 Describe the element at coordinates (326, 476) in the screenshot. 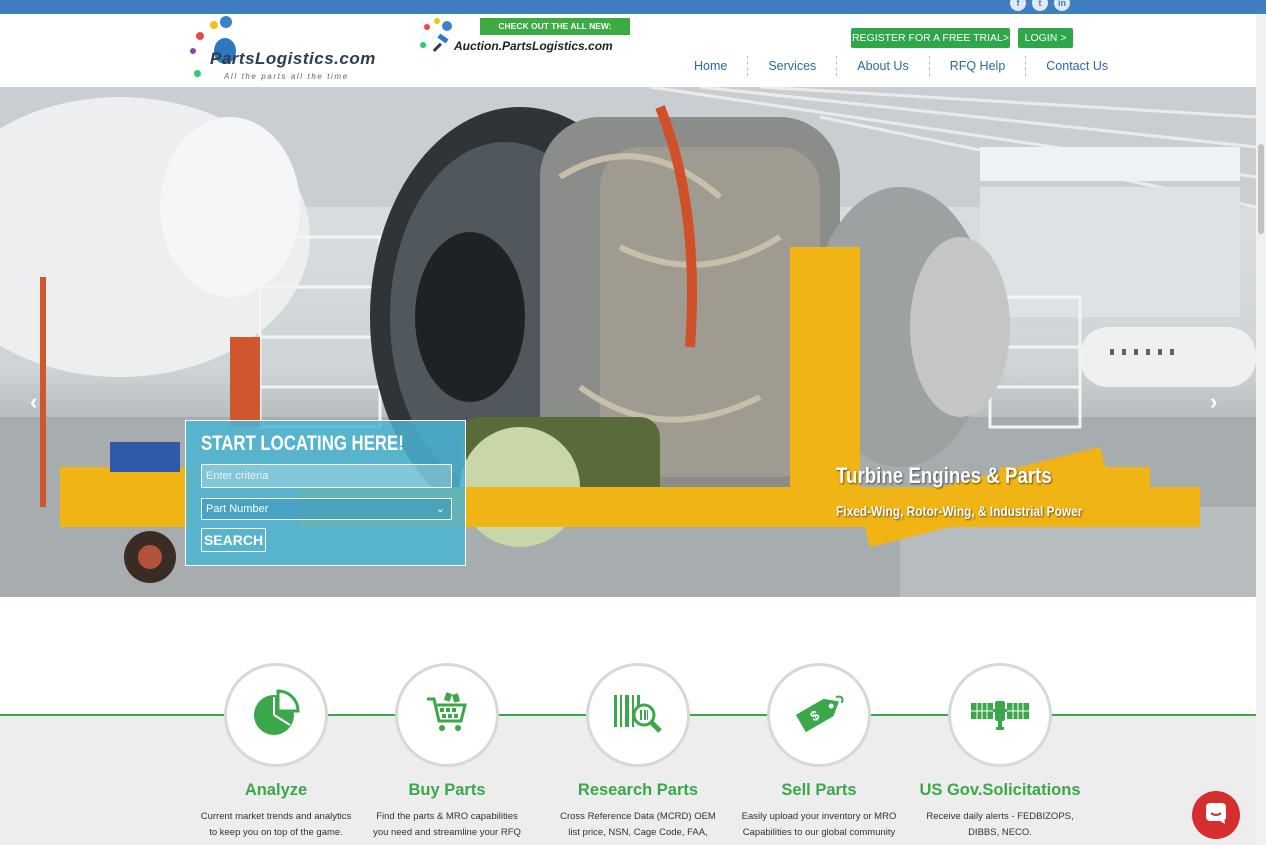

I see `search-criteria-input: Enter criteria` at that location.